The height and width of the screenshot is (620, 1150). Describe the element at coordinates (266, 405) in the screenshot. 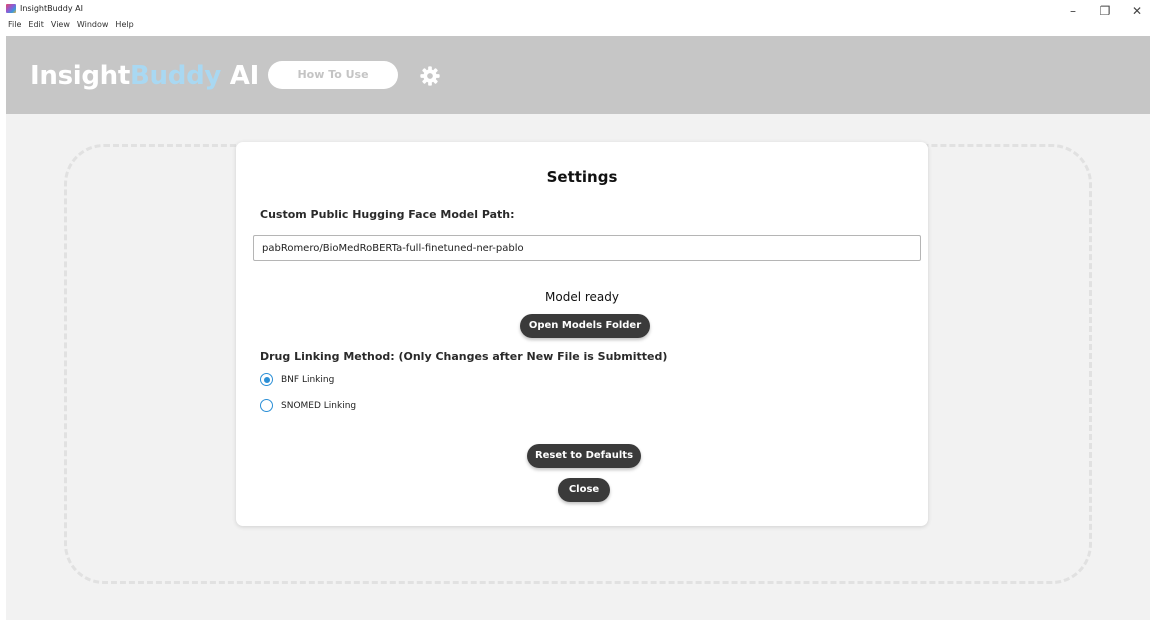

I see `radio-snomed` at that location.